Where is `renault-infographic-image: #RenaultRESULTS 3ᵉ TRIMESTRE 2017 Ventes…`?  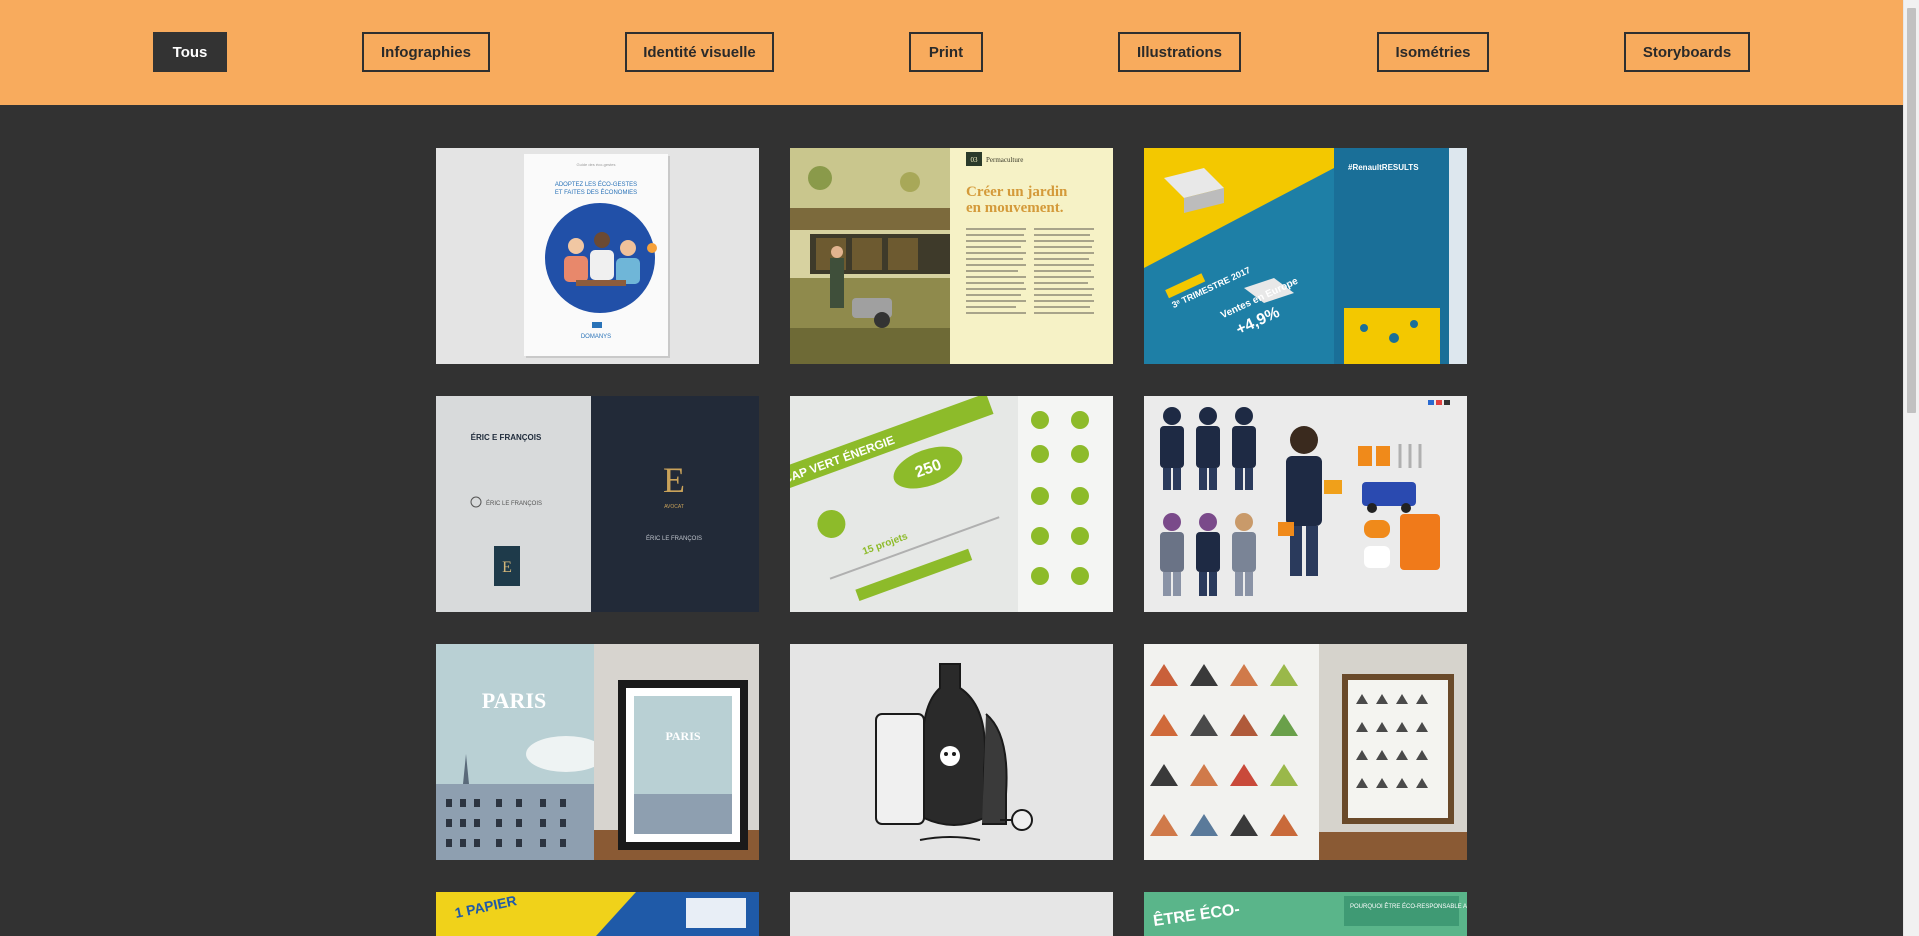 renault-infographic-image: #RenaultRESULTS 3ᵉ TRIMESTRE 2017 Ventes… is located at coordinates (1305, 256).